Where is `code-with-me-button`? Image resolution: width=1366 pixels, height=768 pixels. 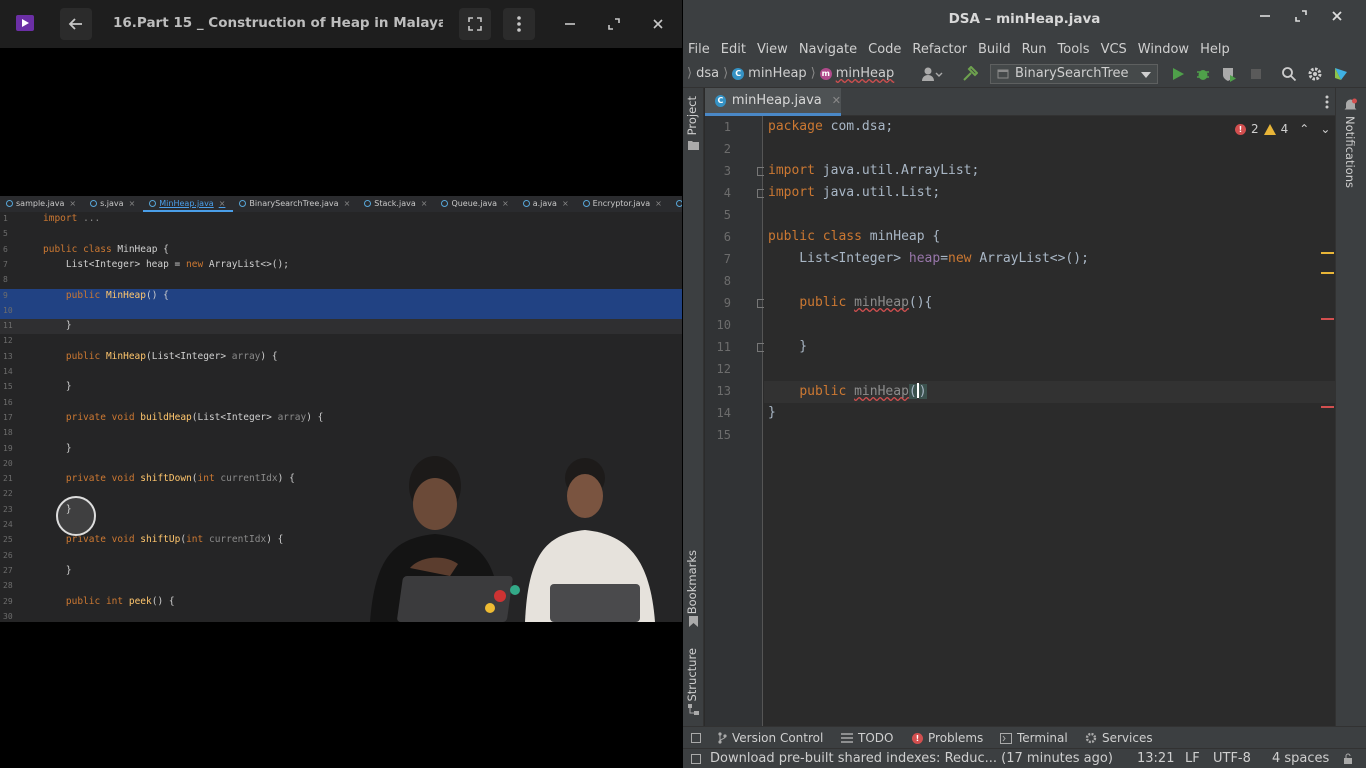
code-with-me-button is located at coordinates (1341, 74).